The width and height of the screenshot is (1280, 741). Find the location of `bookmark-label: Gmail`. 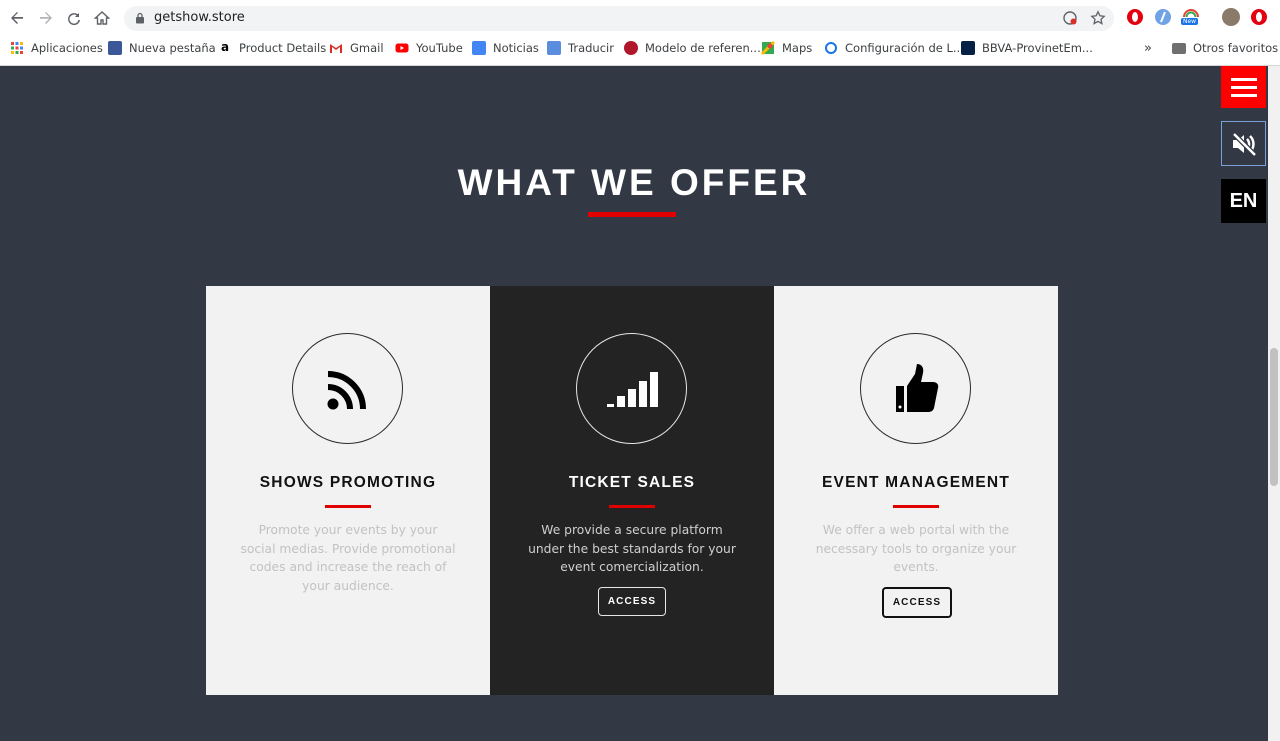

bookmark-label: Gmail is located at coordinates (367, 48).